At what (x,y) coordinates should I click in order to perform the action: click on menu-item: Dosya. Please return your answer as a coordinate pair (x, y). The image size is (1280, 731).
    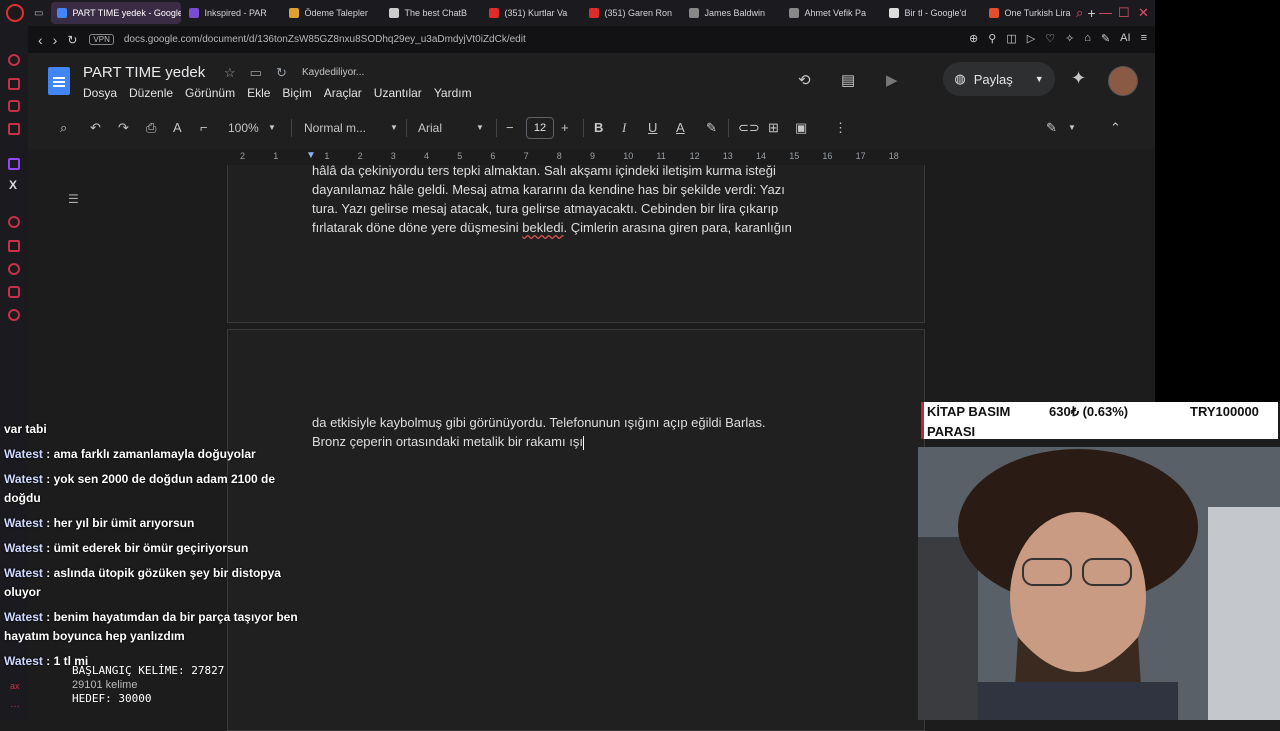
    Looking at the image, I should click on (100, 93).